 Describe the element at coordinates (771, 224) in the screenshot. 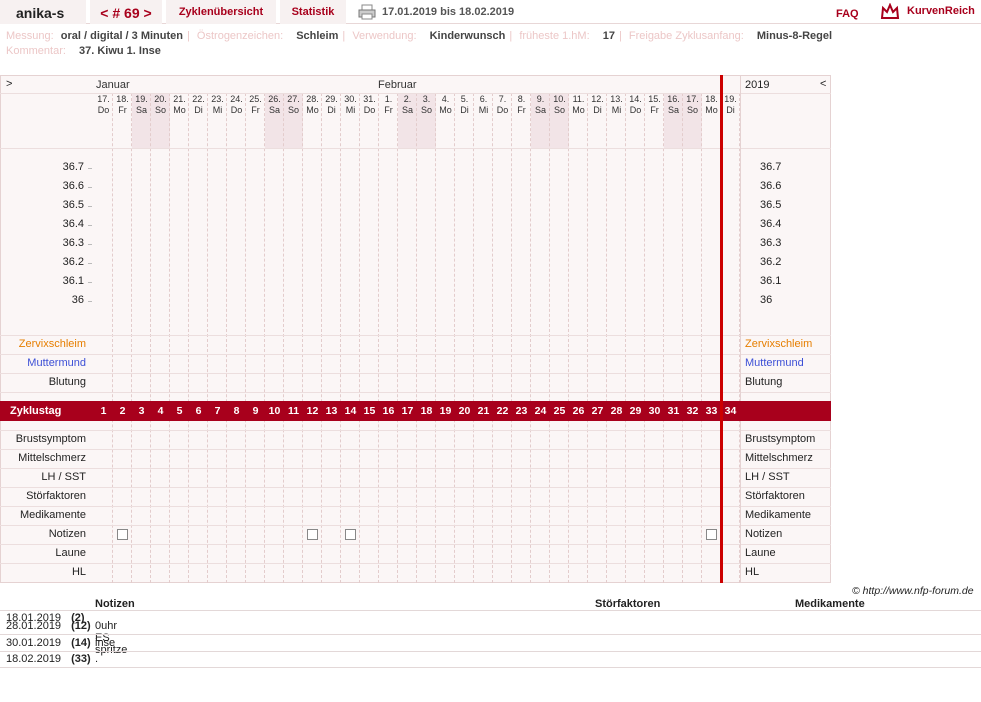

I see `temp-label-right: 36.4` at that location.